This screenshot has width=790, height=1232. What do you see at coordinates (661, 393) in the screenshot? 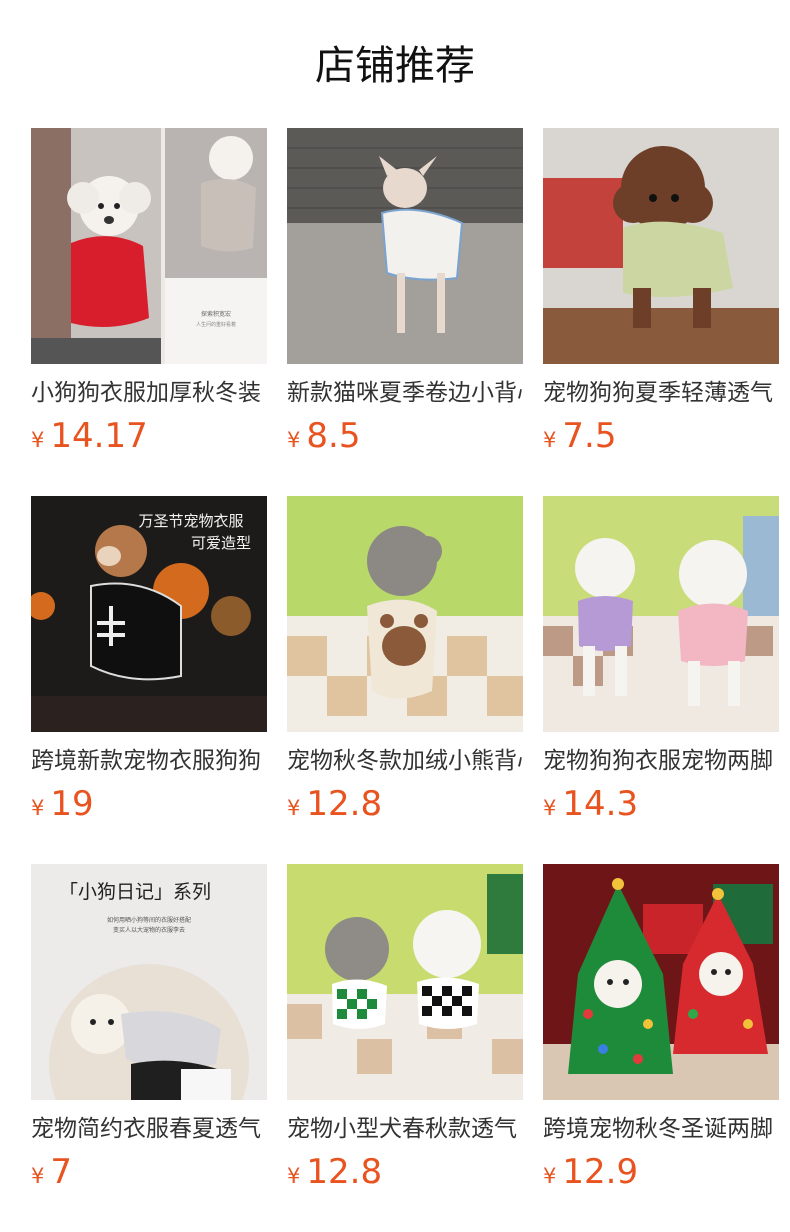
I see `product-title: 宠物狗狗夏季轻薄透气` at bounding box center [661, 393].